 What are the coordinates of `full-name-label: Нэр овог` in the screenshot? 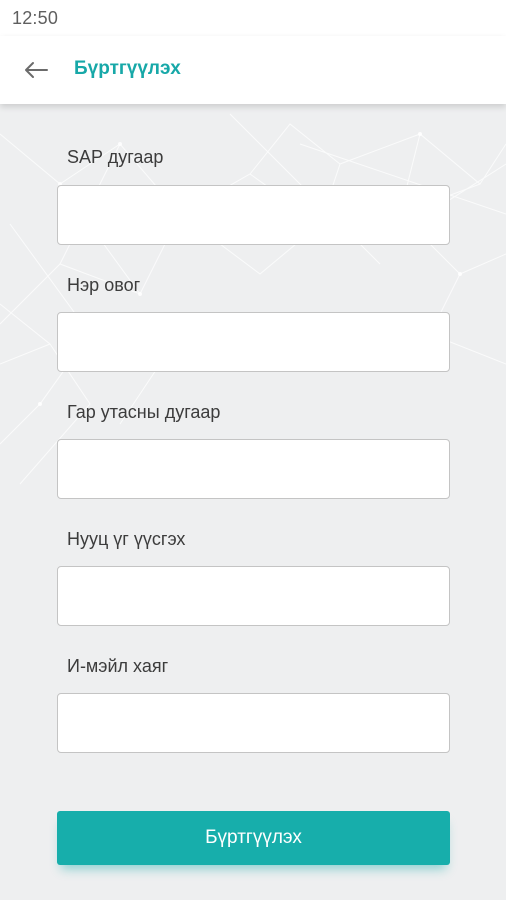 It's located at (104, 285).